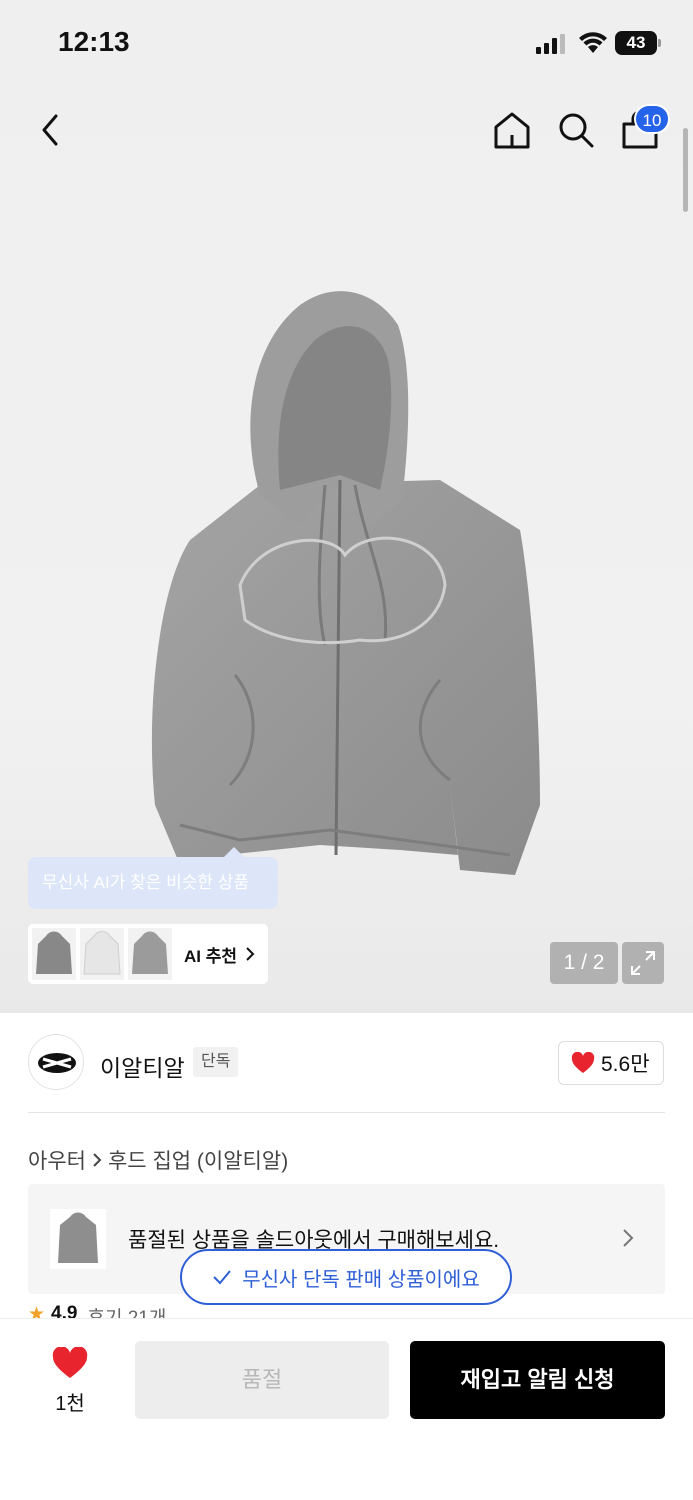 The width and height of the screenshot is (693, 1500). I want to click on battery-percent: 43, so click(636, 42).